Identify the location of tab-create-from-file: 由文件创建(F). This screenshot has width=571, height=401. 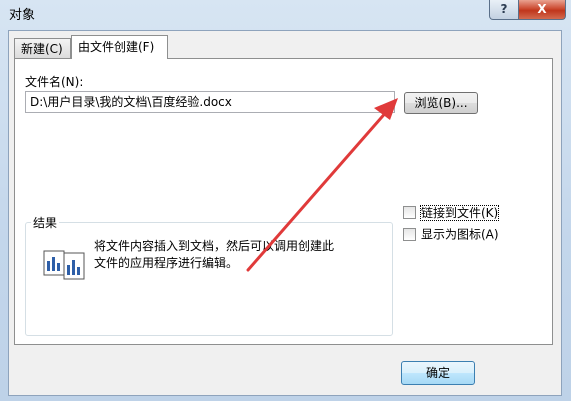
(119, 47).